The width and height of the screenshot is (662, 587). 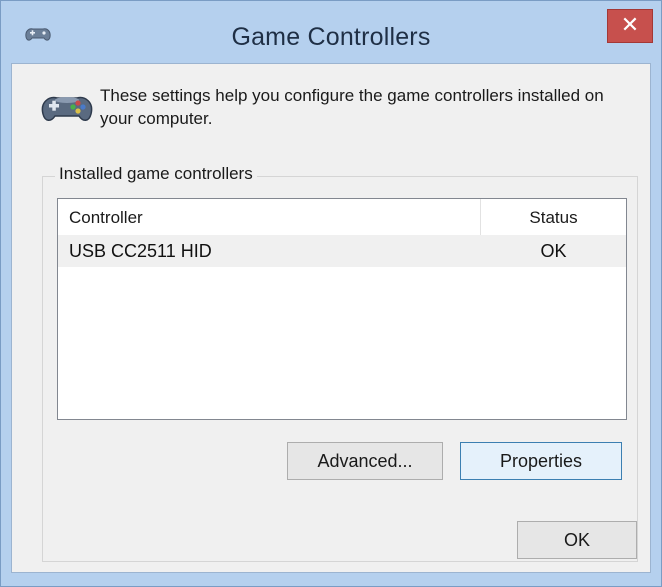 What do you see at coordinates (342, 217) in the screenshot?
I see `list-header: Controller Status` at bounding box center [342, 217].